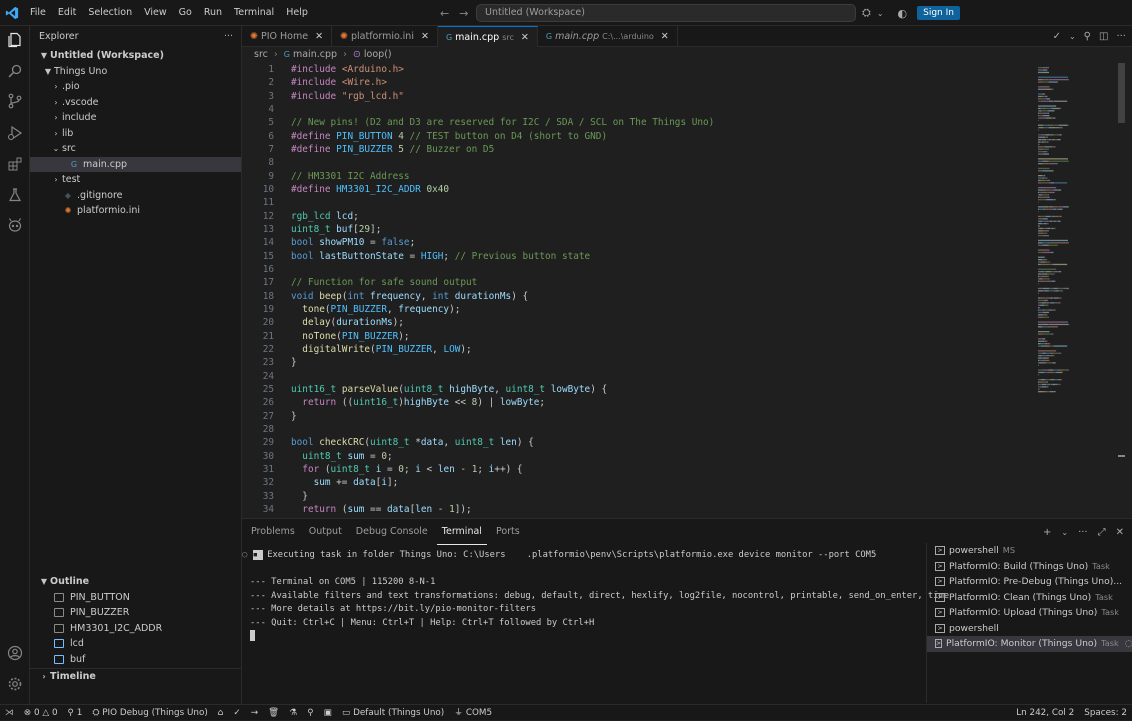 The width and height of the screenshot is (1132, 721). What do you see at coordinates (135, 87) in the screenshot?
I see `tree-item--pio: › .pio` at bounding box center [135, 87].